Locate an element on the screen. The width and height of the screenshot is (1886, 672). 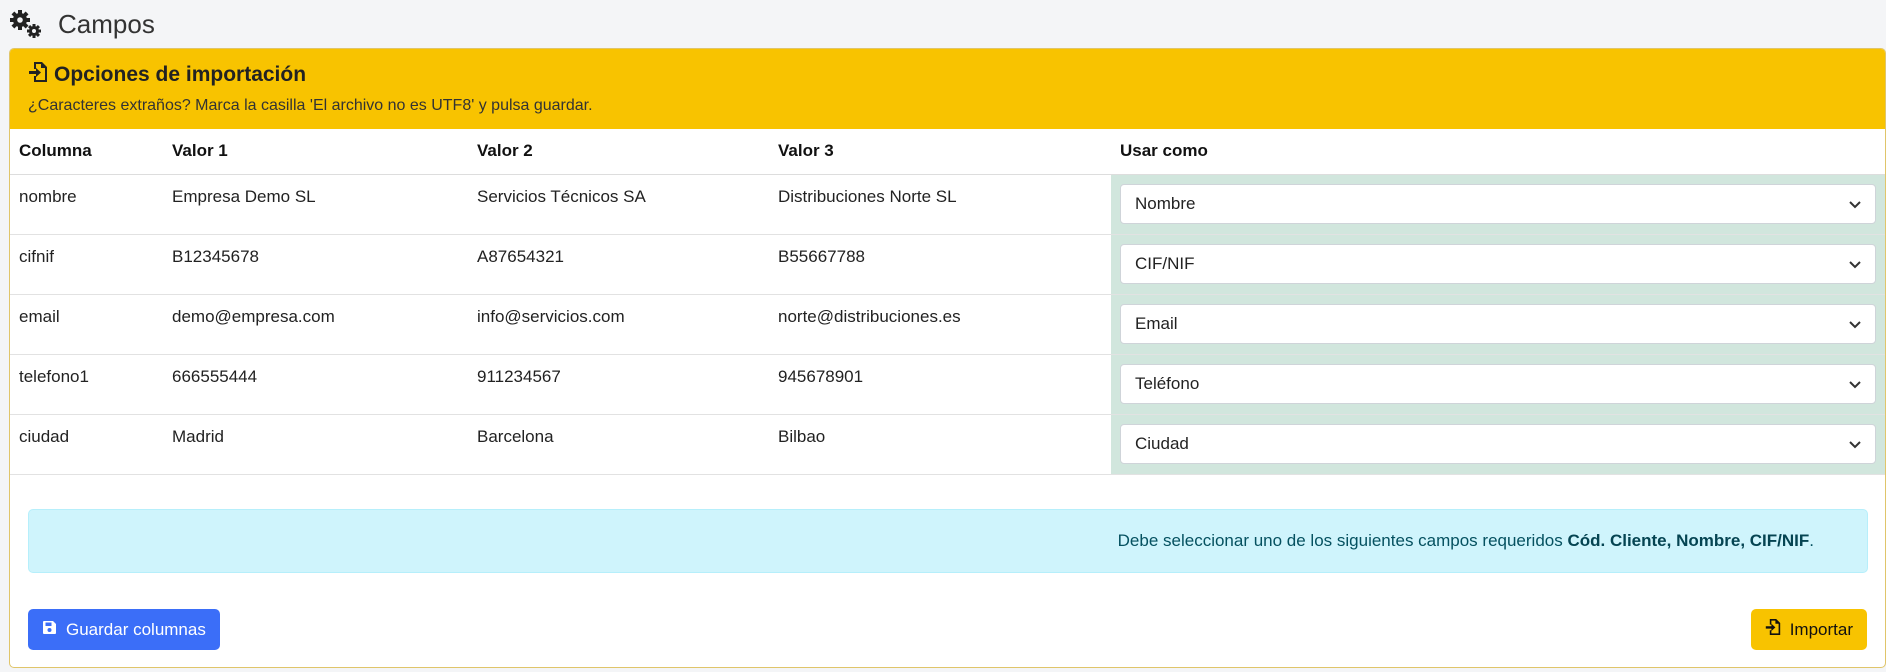
cell-v1: 666555444 is located at coordinates (315, 384).